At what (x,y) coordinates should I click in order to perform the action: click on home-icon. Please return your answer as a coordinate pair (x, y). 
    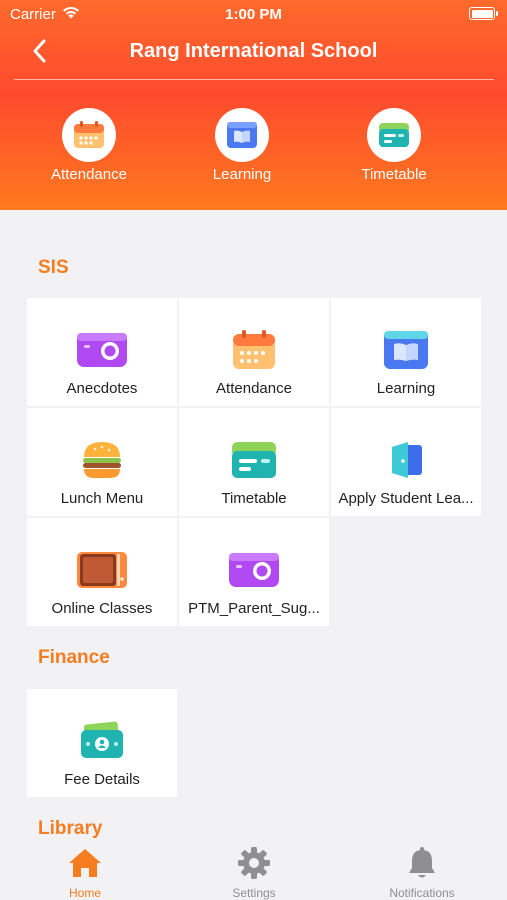
    Looking at the image, I should click on (85, 863).